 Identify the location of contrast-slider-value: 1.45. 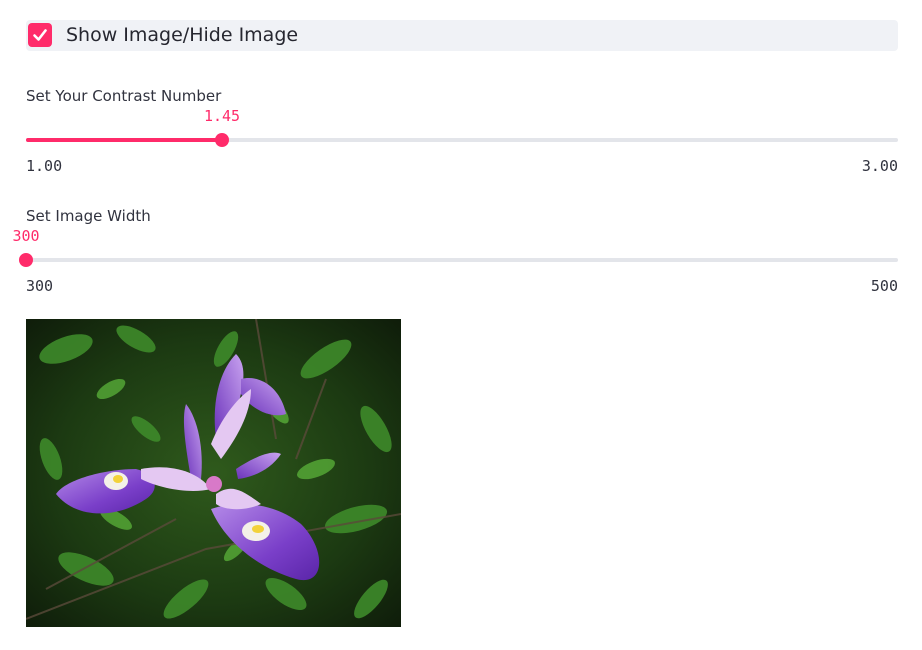
(222, 116).